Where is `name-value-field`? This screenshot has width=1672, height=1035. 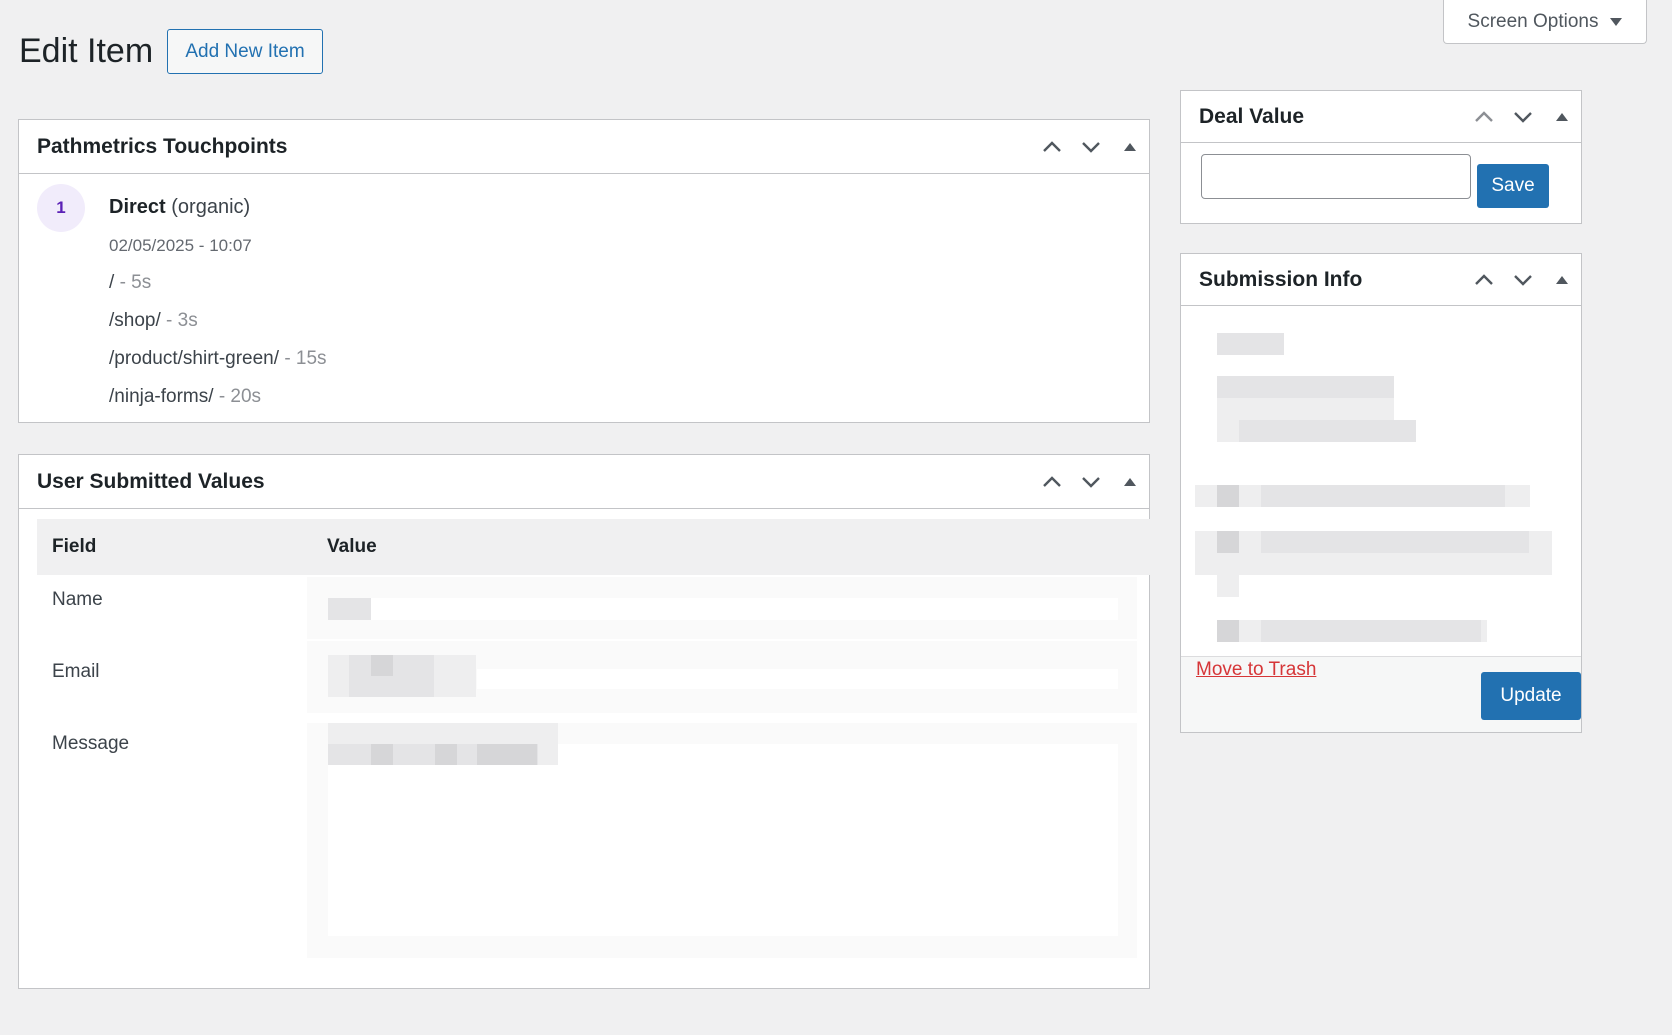 name-value-field is located at coordinates (722, 608).